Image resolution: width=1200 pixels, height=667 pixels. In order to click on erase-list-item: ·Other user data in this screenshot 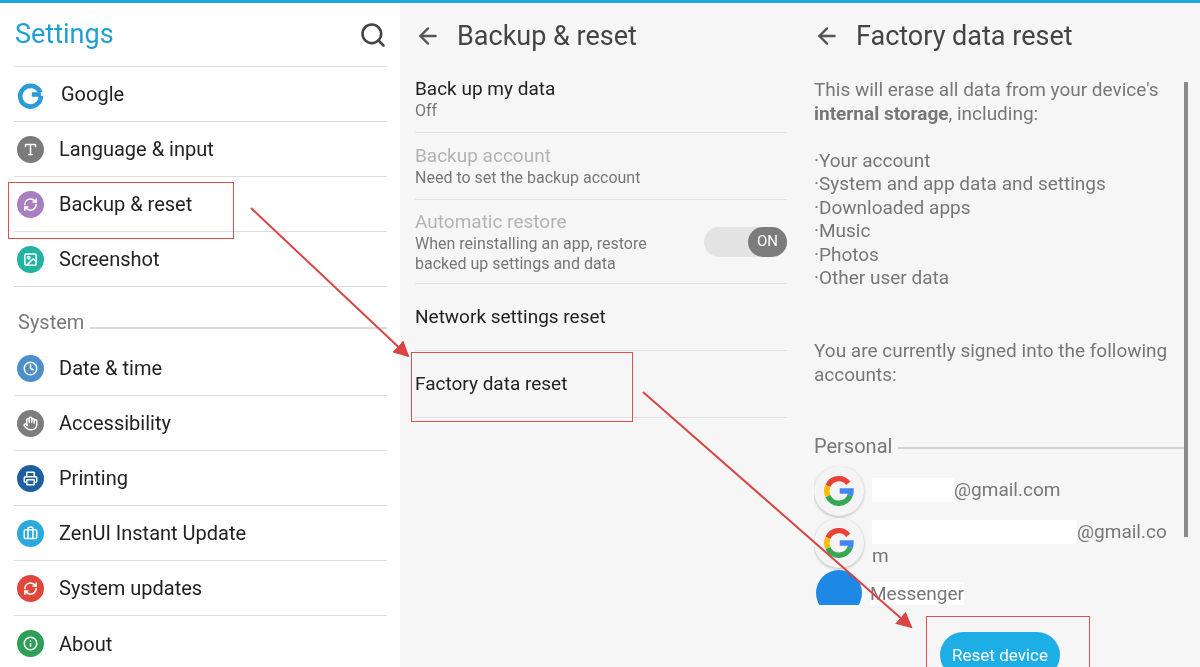, I will do `click(882, 278)`.